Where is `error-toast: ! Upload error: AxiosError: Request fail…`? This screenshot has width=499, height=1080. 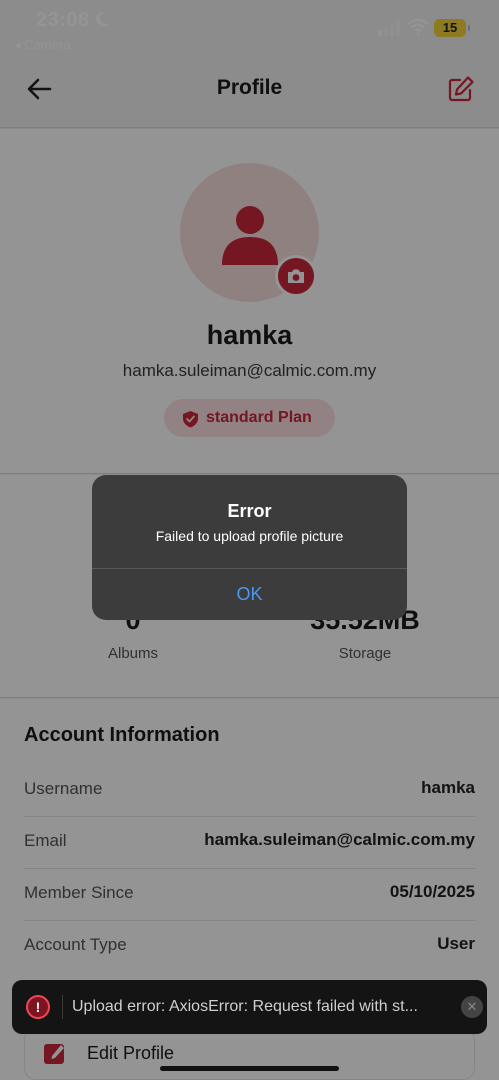
error-toast: ! Upload error: AxiosError: Request fail… is located at coordinates (249, 1007).